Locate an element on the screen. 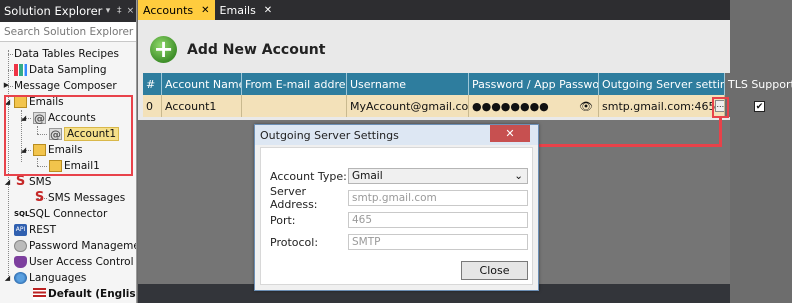 The width and height of the screenshot is (792, 303). solution-explorer-header: Solution Explorer ▾ ‡ × is located at coordinates (68, 11).